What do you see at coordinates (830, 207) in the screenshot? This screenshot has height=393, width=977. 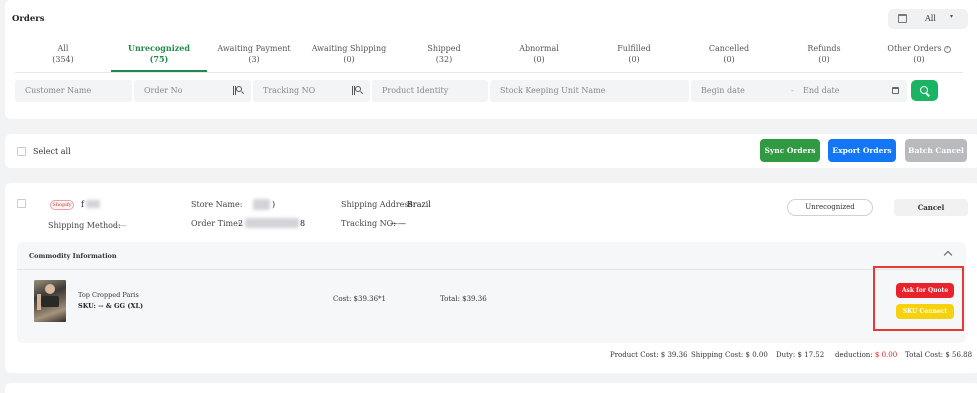 I see `order-status-badge: Unrecognized` at bounding box center [830, 207].